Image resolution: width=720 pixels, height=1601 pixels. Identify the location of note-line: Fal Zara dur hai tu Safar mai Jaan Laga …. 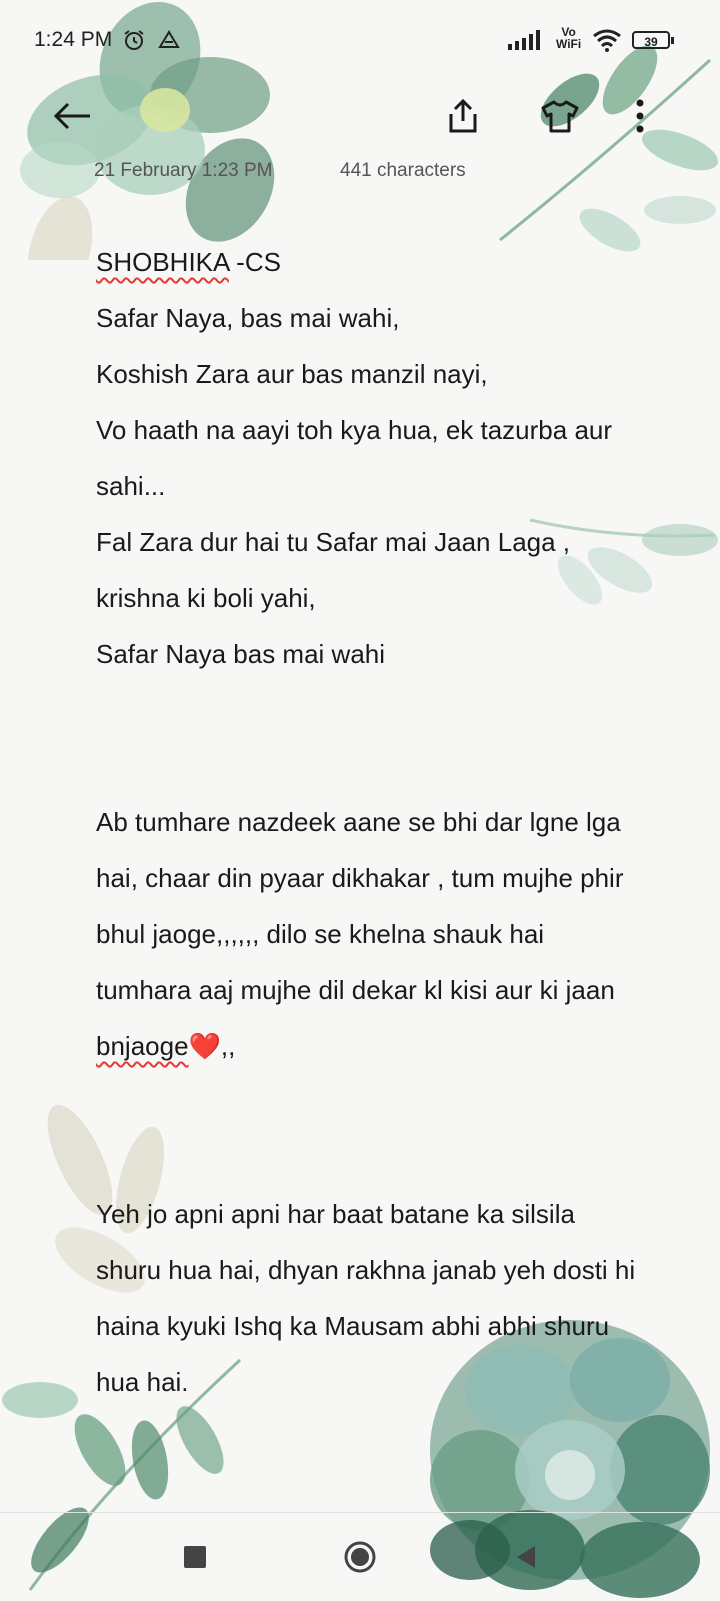
(333, 570).